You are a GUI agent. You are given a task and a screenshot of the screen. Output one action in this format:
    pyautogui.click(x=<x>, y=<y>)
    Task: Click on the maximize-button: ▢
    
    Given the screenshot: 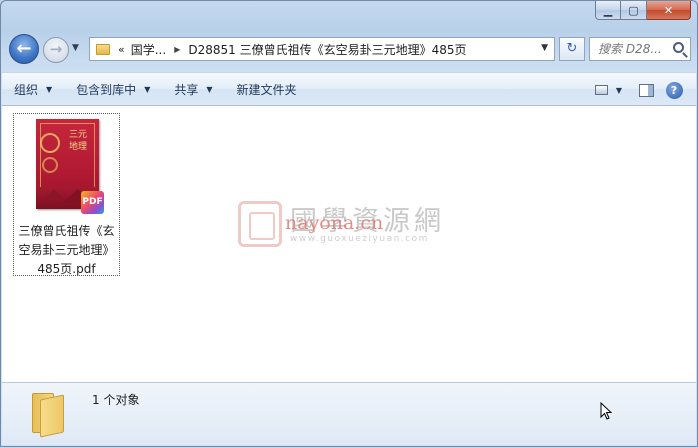 What is the action you would take?
    pyautogui.click(x=634, y=10)
    